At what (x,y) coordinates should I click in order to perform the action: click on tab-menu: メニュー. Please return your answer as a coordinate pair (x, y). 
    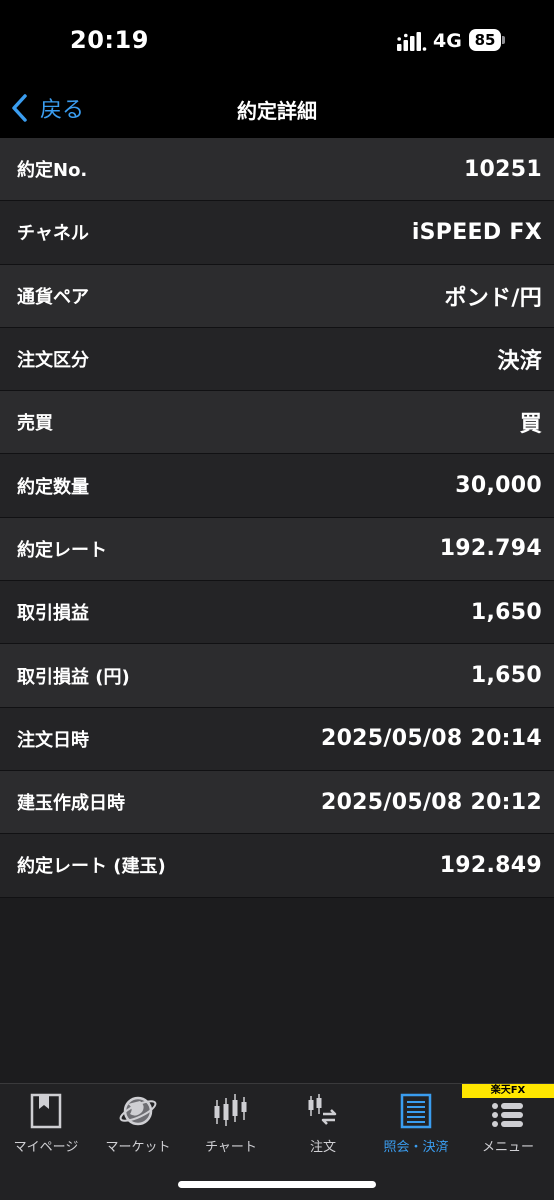
    Looking at the image, I should click on (508, 1121).